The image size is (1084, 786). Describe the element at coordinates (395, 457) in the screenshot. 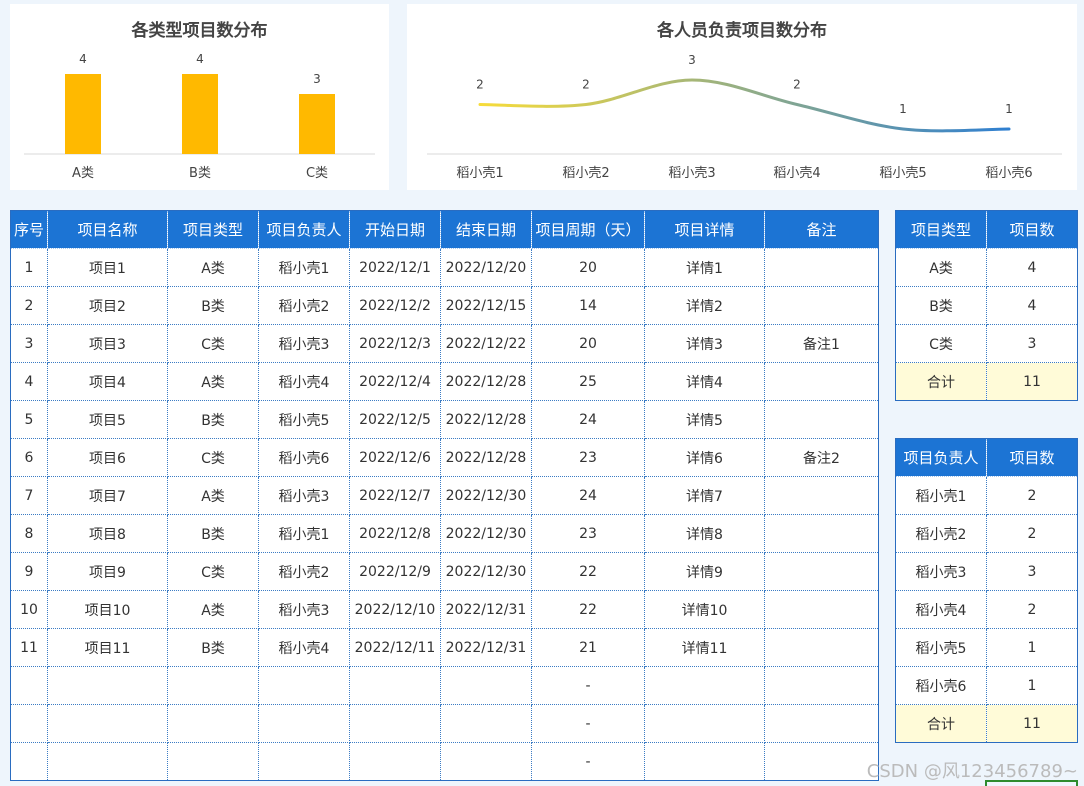

I see `table-cell: 2022/12/6` at that location.